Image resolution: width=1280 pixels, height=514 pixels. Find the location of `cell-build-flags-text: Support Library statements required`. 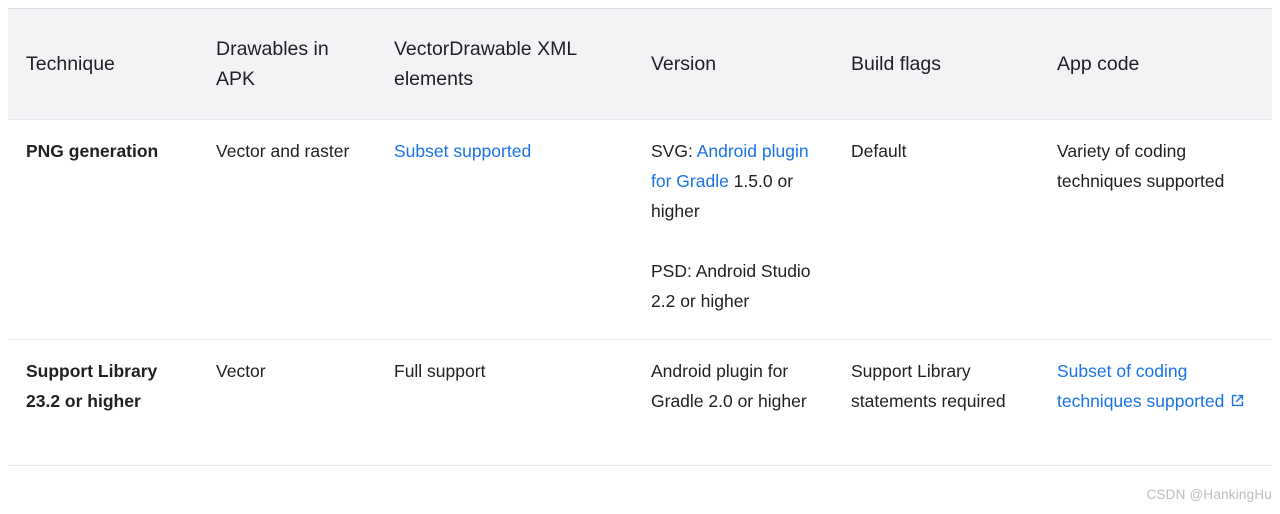

cell-build-flags-text: Support Library statements required is located at coordinates (928, 386).